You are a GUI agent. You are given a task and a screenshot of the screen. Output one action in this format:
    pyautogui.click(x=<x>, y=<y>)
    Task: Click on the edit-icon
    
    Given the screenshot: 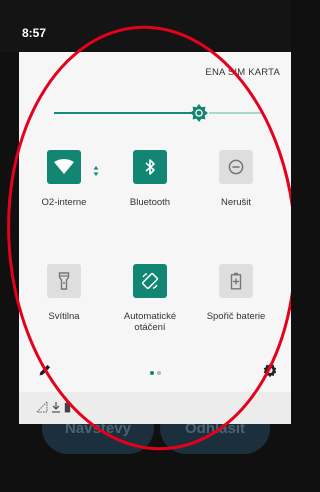 What is the action you would take?
    pyautogui.click(x=45, y=370)
    